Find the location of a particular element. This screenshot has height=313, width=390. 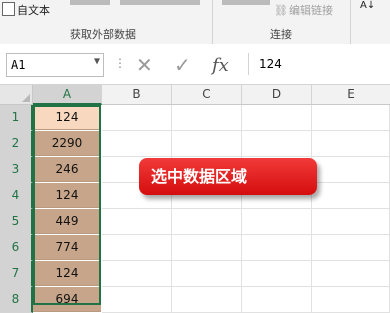

text-file-icon is located at coordinates (8, 9).